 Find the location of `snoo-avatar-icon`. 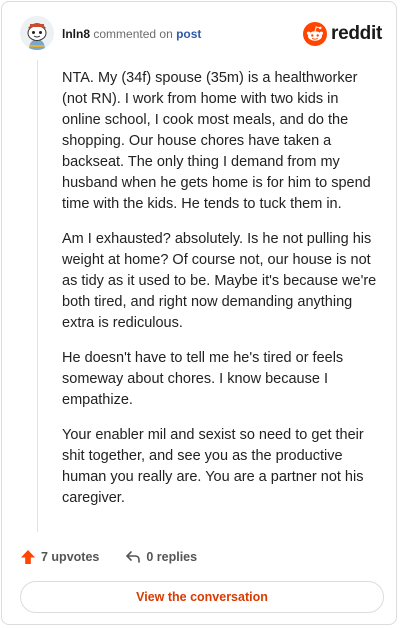

snoo-avatar-icon is located at coordinates (37, 33).